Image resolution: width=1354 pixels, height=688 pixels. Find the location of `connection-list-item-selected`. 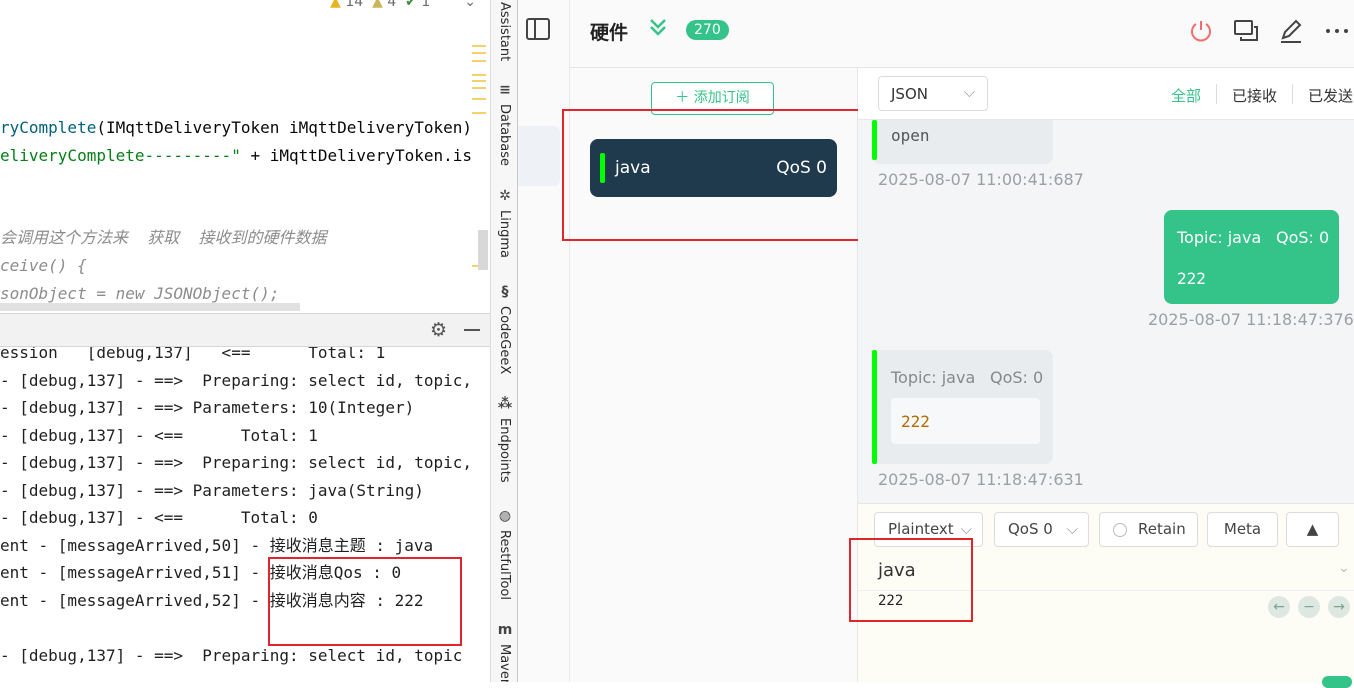

connection-list-item-selected is located at coordinates (539, 156).